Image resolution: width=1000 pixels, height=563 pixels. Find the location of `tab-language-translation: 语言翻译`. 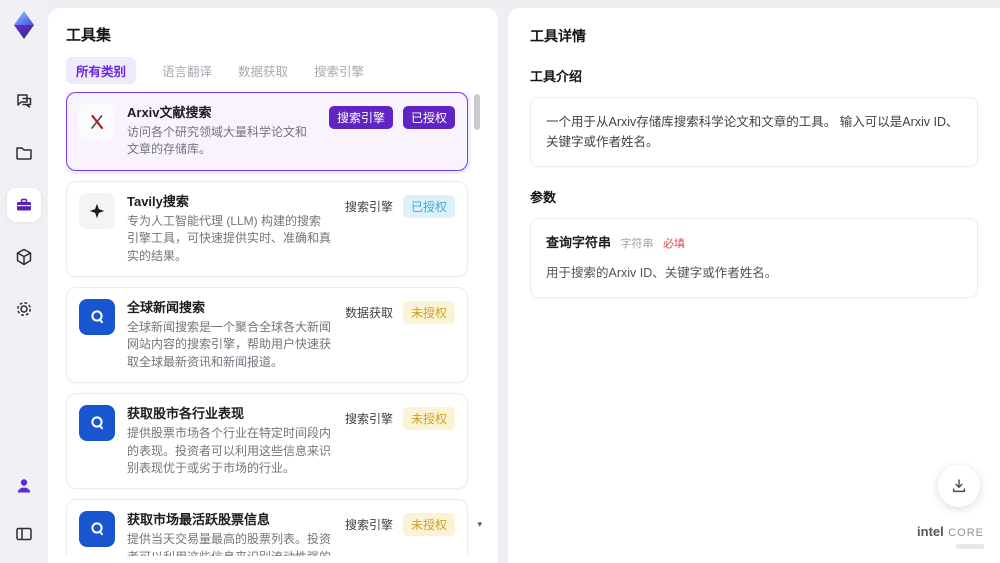

tab-language-translation: 语言翻译 is located at coordinates (187, 70).